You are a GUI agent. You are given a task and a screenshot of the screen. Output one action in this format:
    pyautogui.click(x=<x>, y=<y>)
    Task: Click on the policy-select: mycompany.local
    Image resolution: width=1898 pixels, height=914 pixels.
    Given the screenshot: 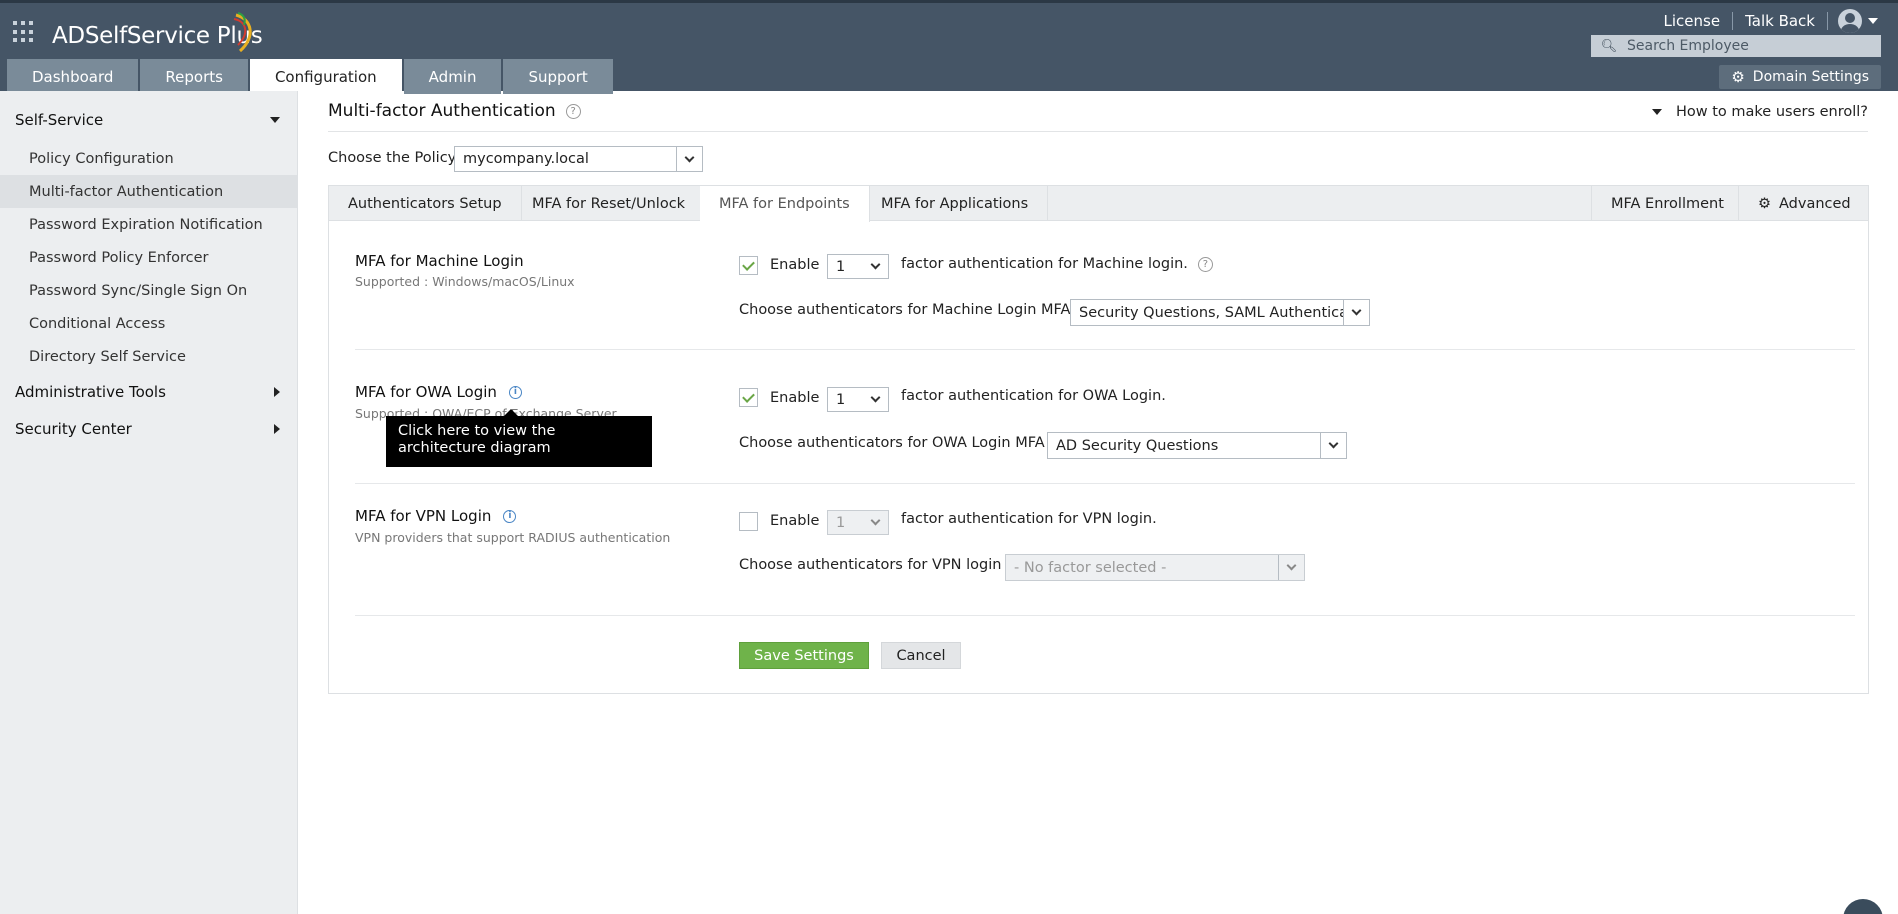 What is the action you would take?
    pyautogui.click(x=578, y=159)
    